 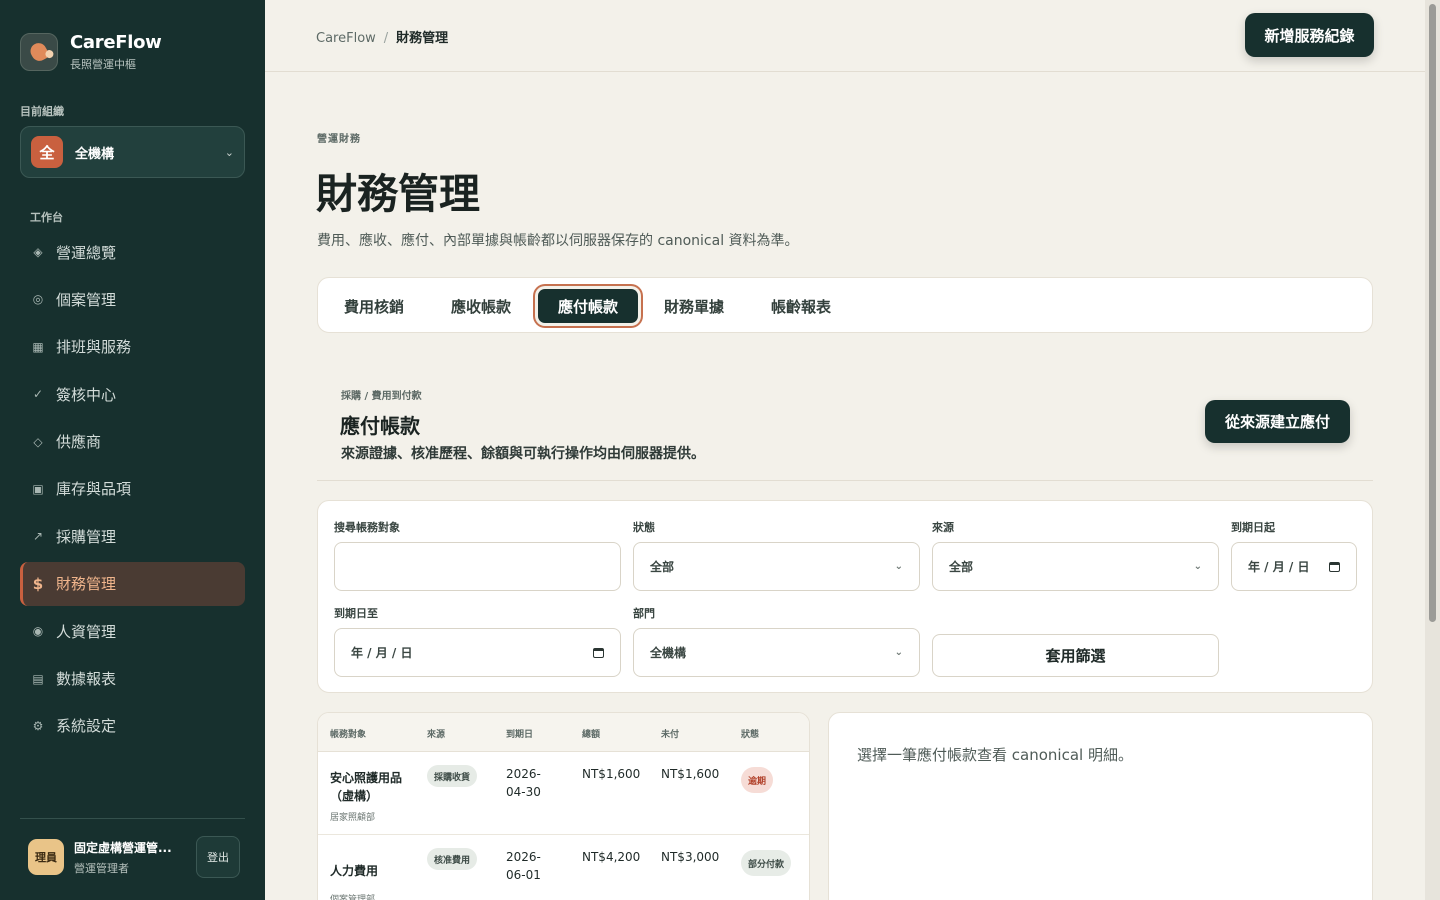 What do you see at coordinates (132, 818) in the screenshot?
I see `sidebar-divider` at bounding box center [132, 818].